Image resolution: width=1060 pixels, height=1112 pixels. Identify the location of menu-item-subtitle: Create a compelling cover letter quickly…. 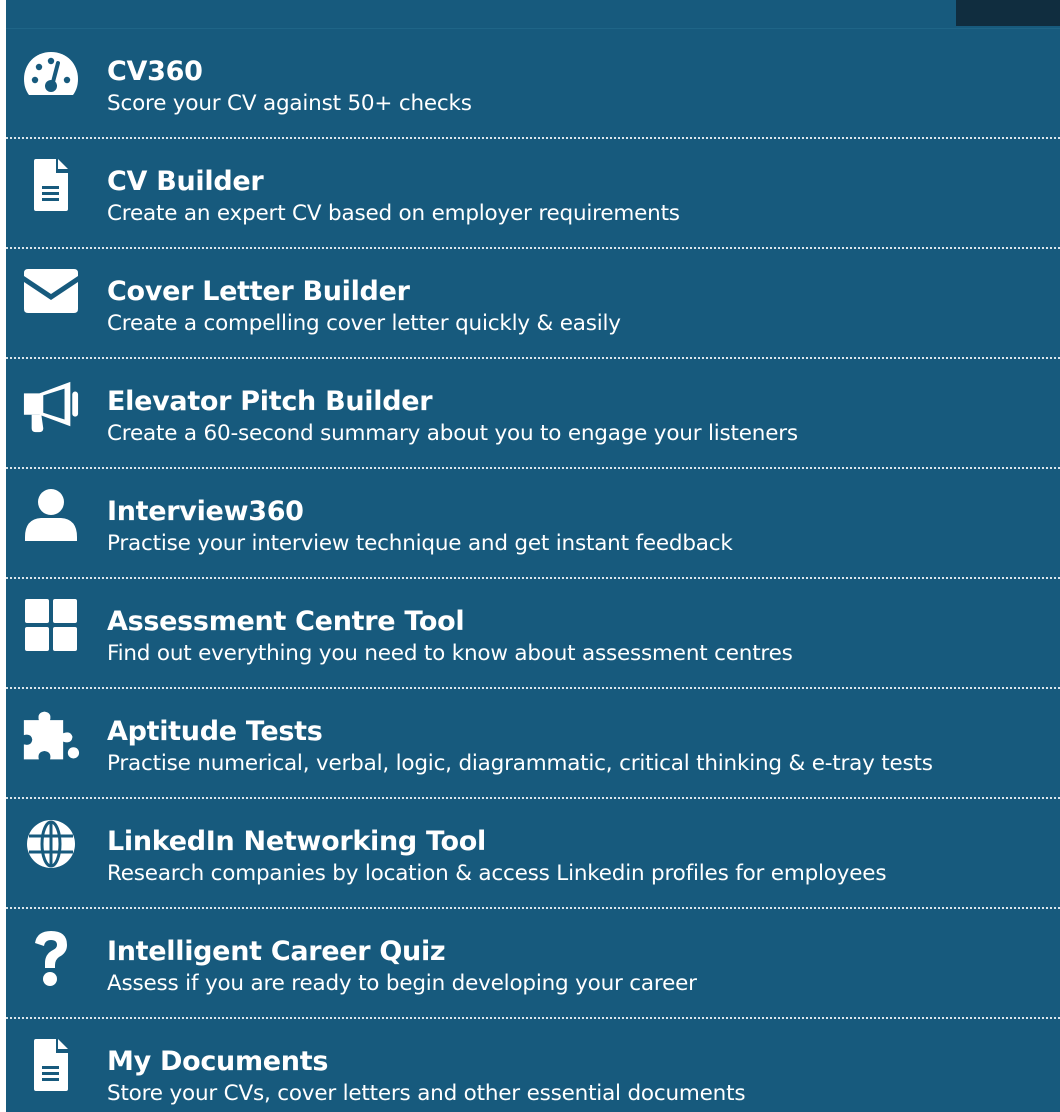
(364, 323).